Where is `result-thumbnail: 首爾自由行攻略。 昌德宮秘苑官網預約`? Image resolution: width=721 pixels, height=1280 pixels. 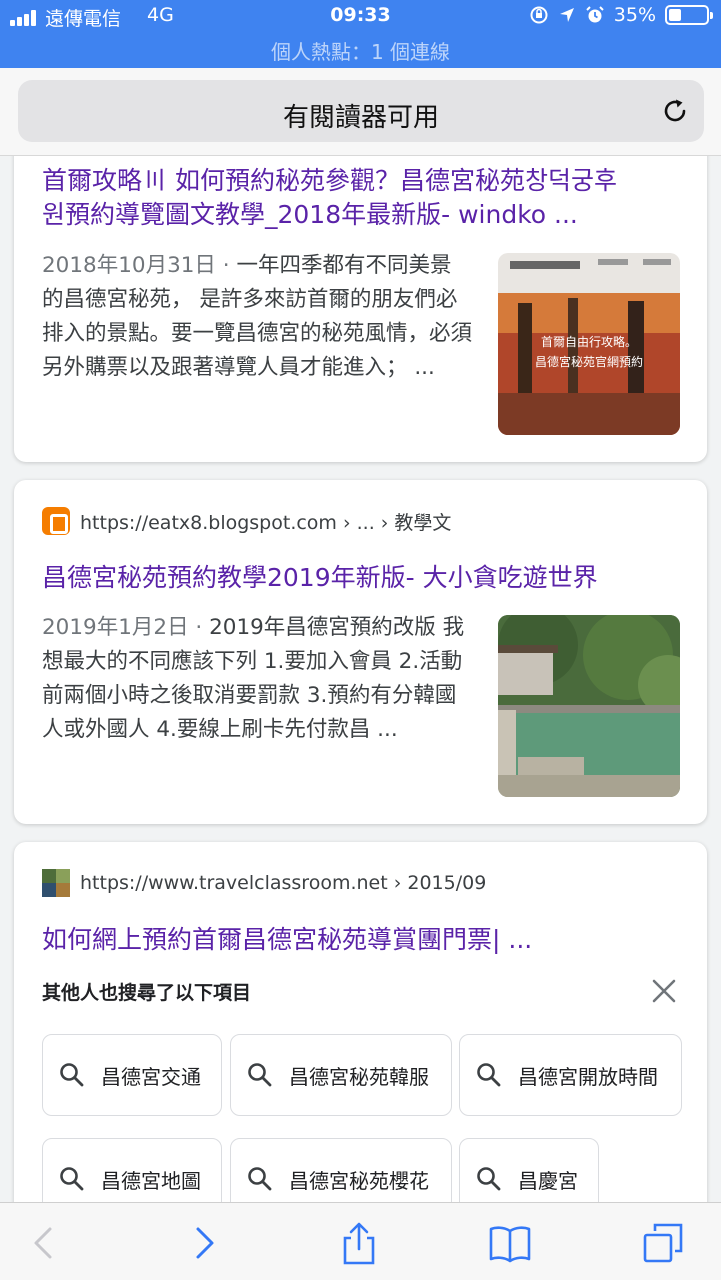
result-thumbnail: 首爾自由行攻略。 昌德宮秘苑官網預約 is located at coordinates (589, 344).